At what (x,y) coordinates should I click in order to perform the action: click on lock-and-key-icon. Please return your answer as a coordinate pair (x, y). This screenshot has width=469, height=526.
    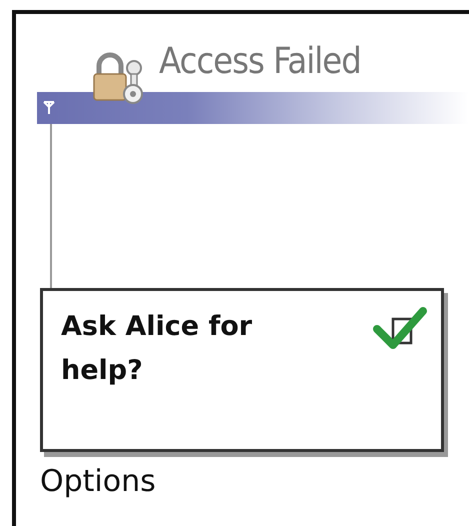
    Looking at the image, I should click on (118, 78).